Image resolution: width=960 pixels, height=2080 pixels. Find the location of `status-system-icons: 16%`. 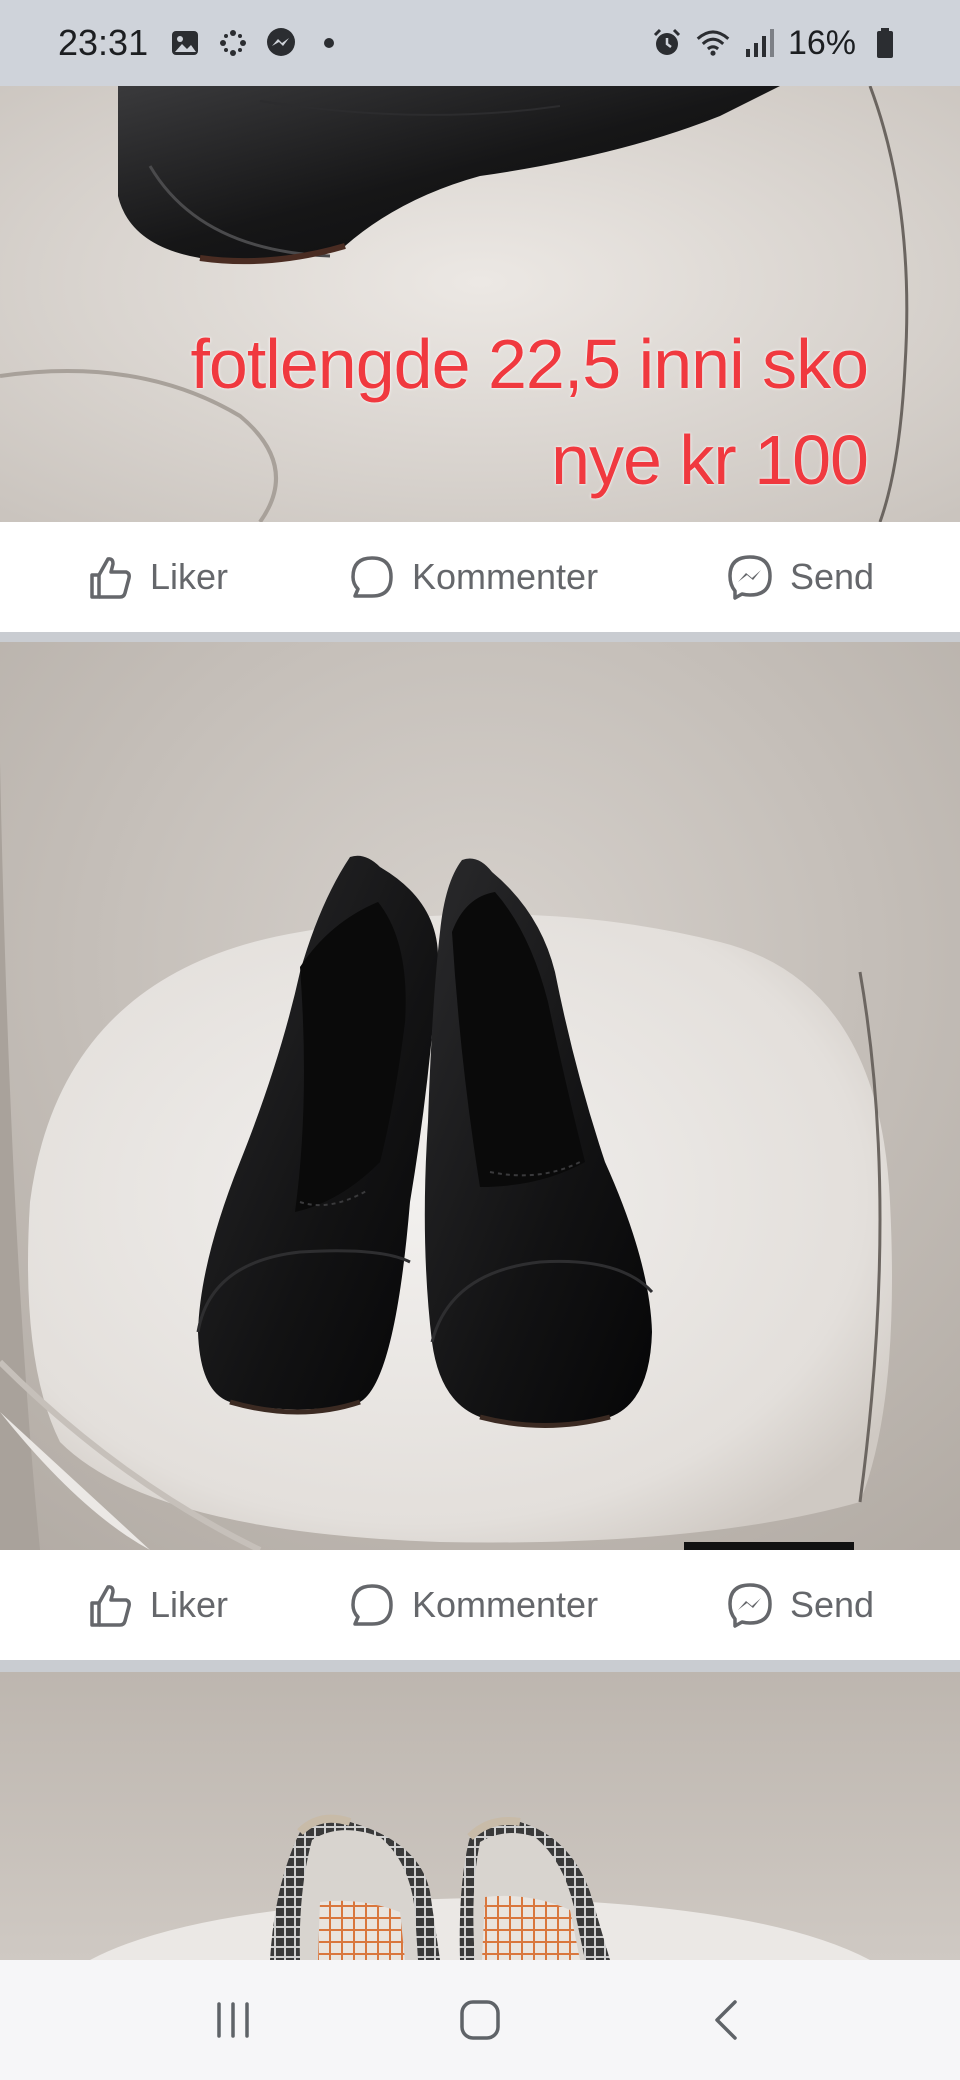

status-system-icons: 16% is located at coordinates (776, 43).